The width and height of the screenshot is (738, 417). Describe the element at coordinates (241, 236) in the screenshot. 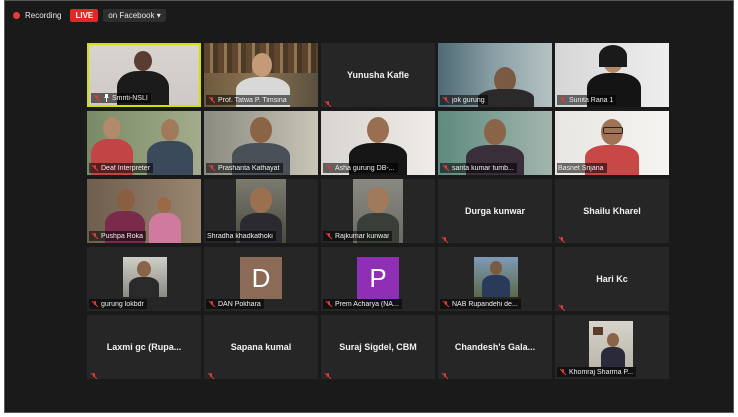

I see `participant-caption: Shradha khadkathoki` at that location.